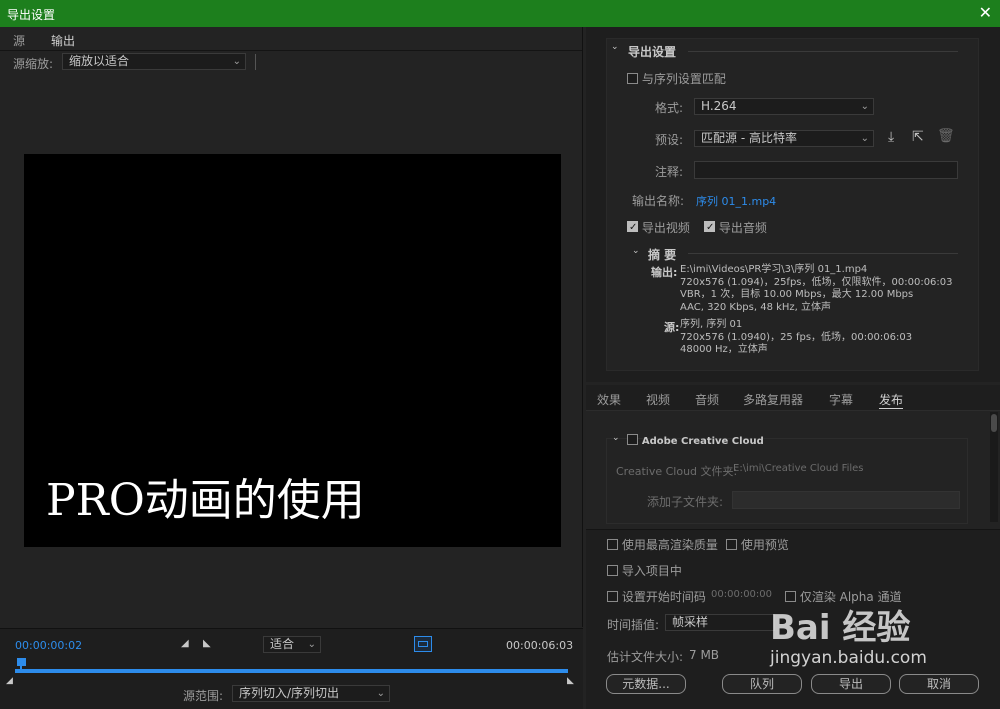  I want to click on time-interpolation-dropdown: 帧采样, so click(720, 622).